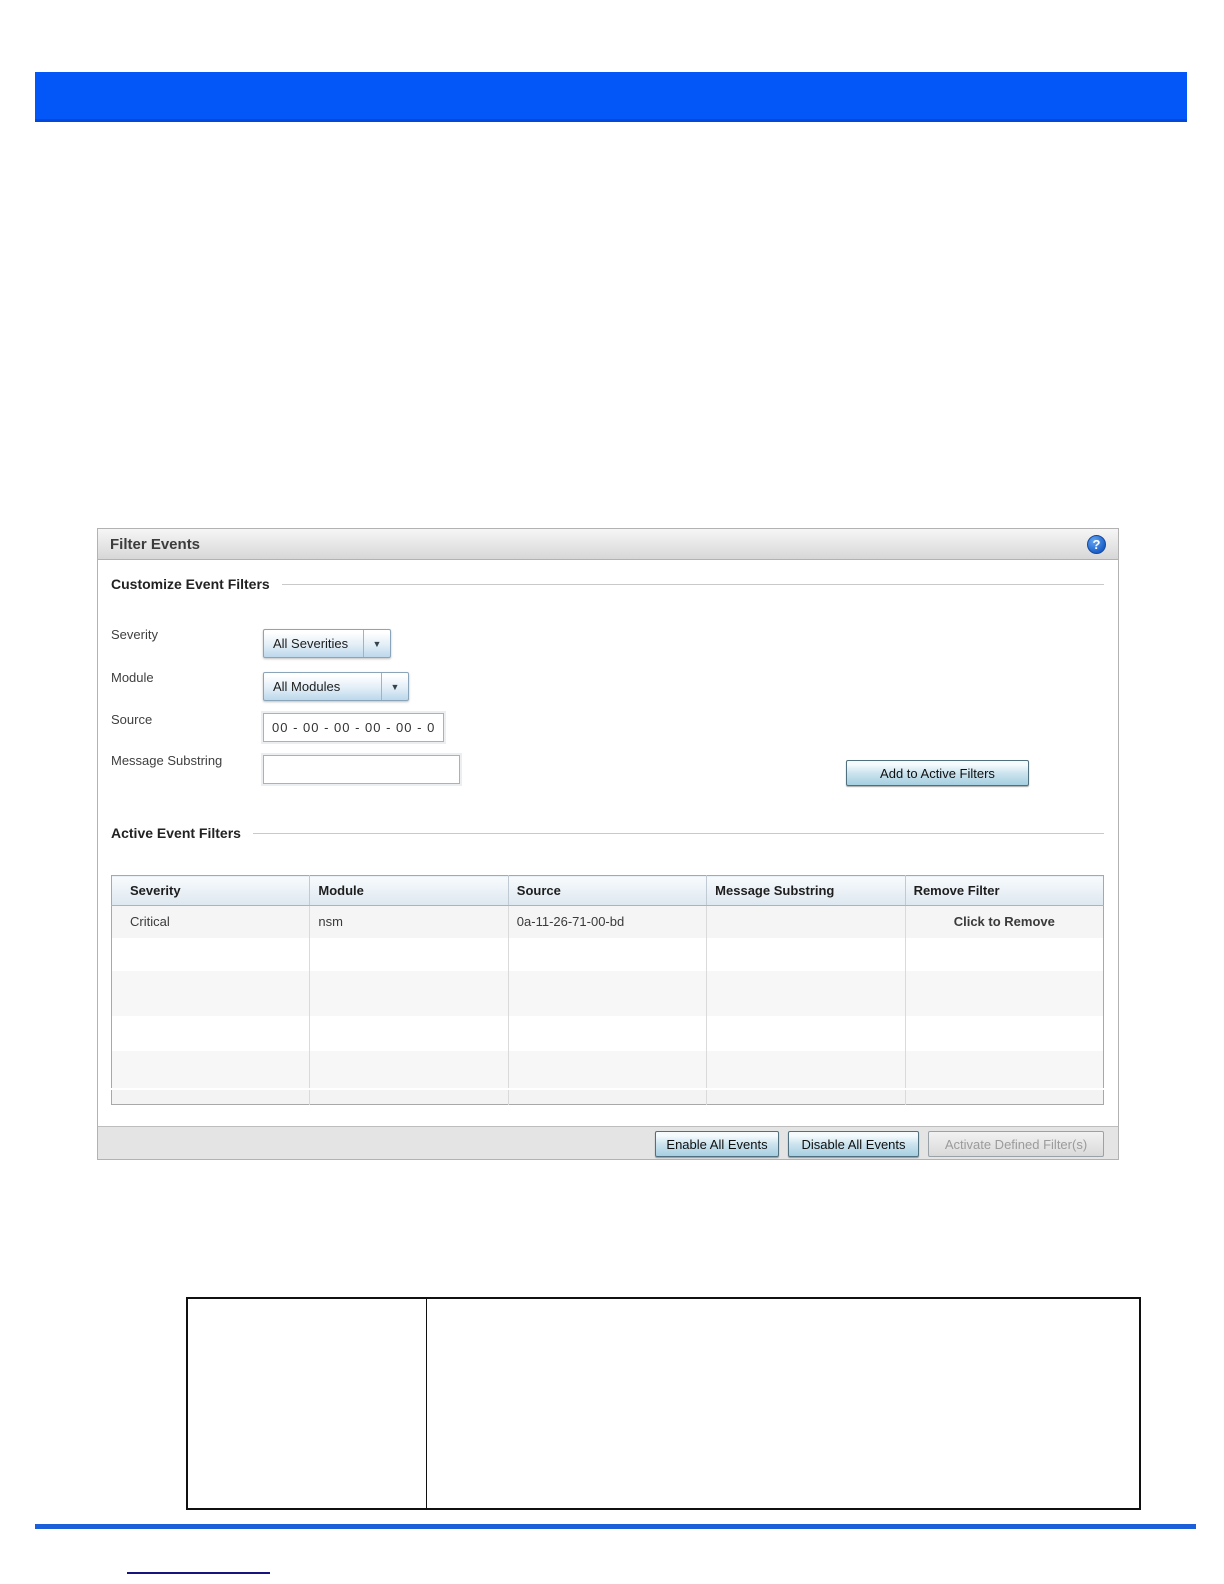 The height and width of the screenshot is (1584, 1224). What do you see at coordinates (211, 921) in the screenshot?
I see `cell-severity: Critical` at bounding box center [211, 921].